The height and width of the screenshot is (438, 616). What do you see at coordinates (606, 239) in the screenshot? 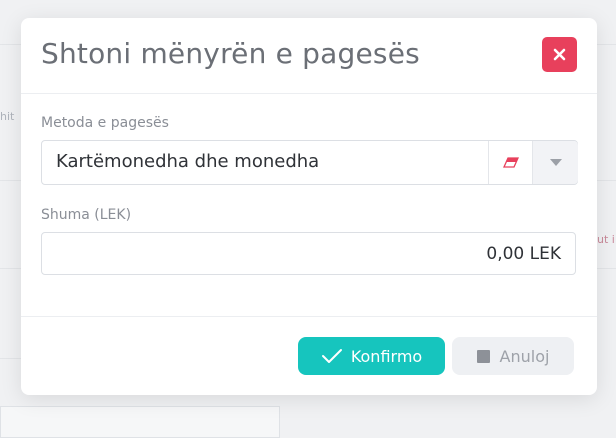
I see `background-text-fragment: ut i` at bounding box center [606, 239].